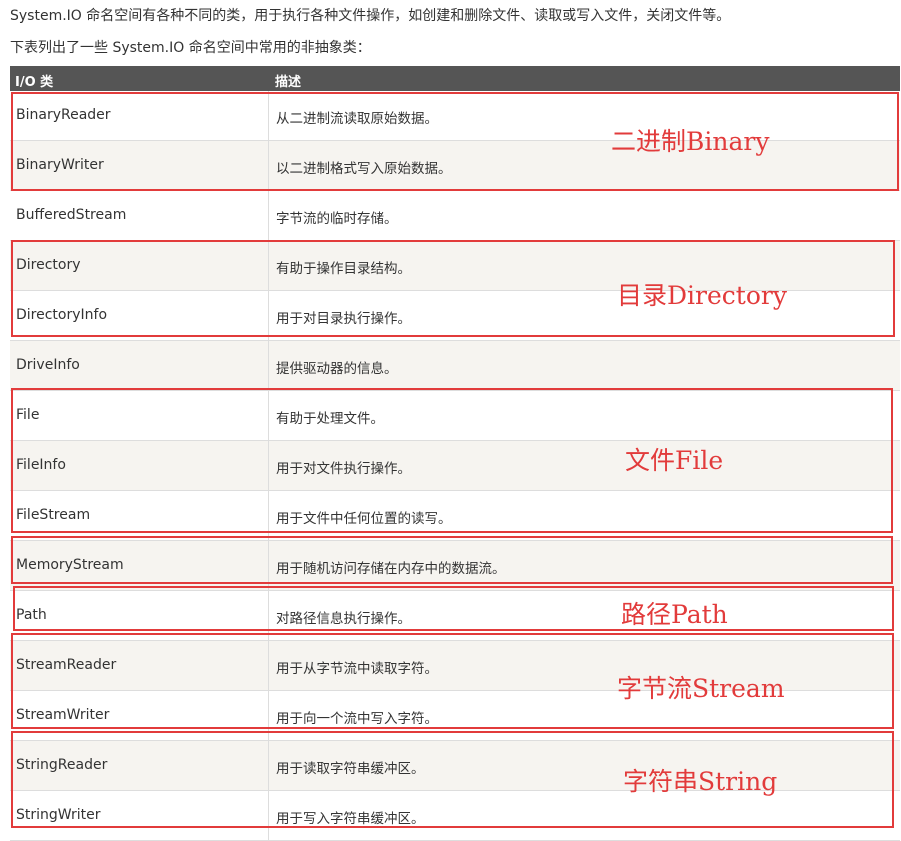 The width and height of the screenshot is (901, 841). What do you see at coordinates (337, 219) in the screenshot?
I see `class-description: 字节流的临时存储。` at bounding box center [337, 219].